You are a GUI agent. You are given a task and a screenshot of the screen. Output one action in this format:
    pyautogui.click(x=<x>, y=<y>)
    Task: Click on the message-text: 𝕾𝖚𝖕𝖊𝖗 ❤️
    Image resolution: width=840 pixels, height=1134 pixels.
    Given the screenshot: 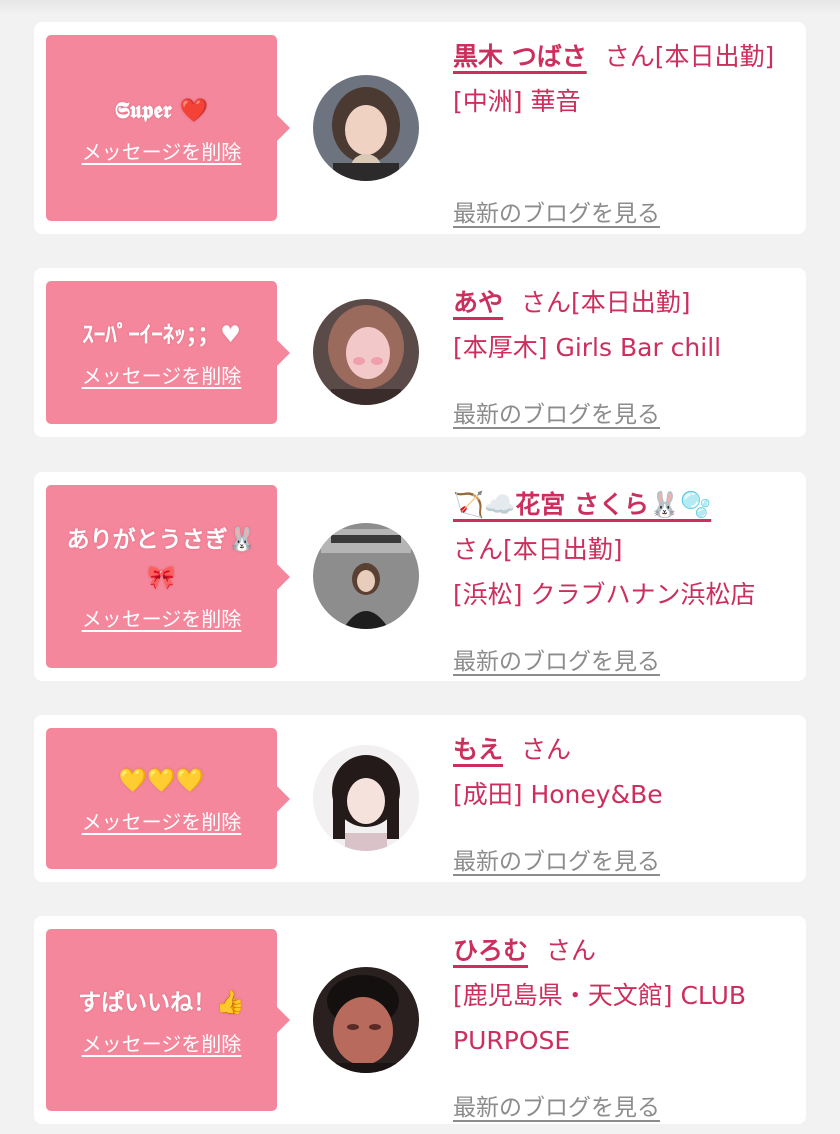 What is the action you would take?
    pyautogui.click(x=161, y=110)
    